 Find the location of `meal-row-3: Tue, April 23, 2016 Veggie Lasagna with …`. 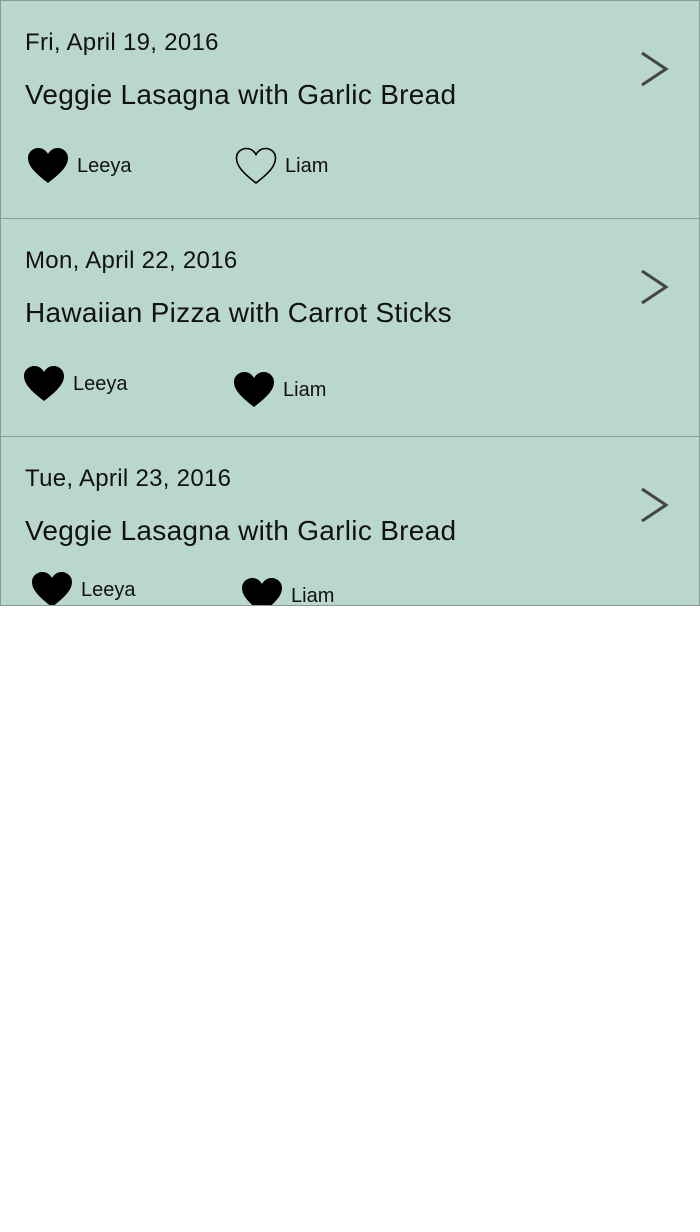

meal-row-3: Tue, April 23, 2016 Veggie Lasagna with … is located at coordinates (350, 521).